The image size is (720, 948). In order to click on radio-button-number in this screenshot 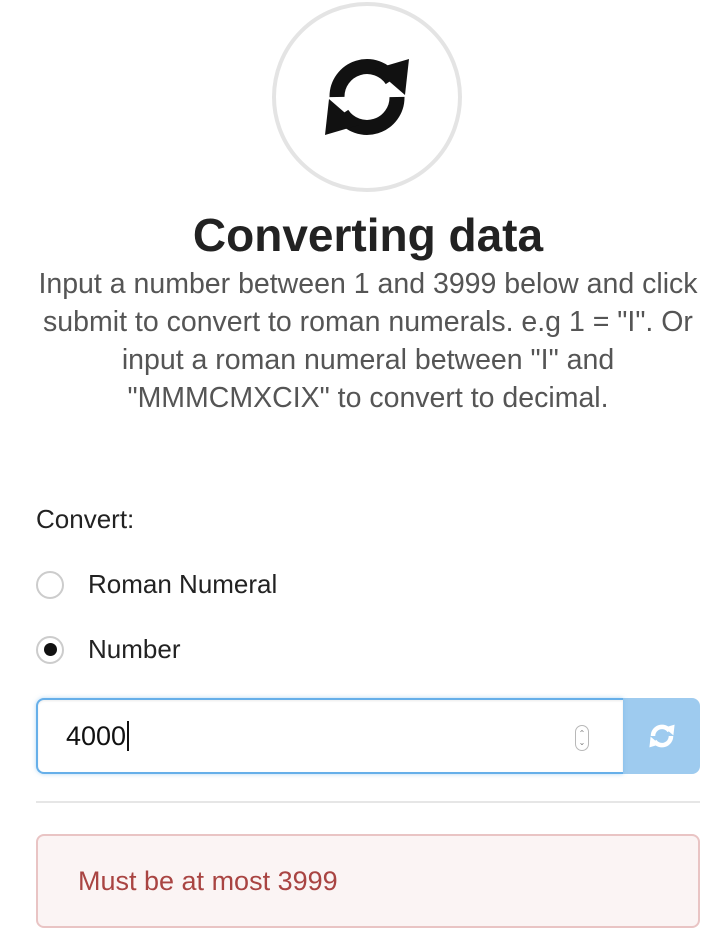, I will do `click(50, 649)`.